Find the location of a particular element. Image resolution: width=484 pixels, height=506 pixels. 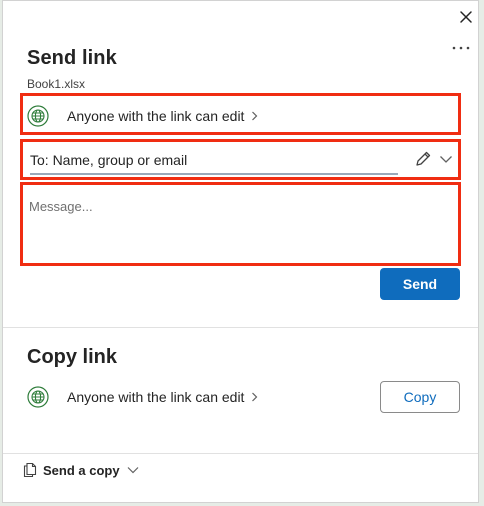

more-options-icon is located at coordinates (461, 48).